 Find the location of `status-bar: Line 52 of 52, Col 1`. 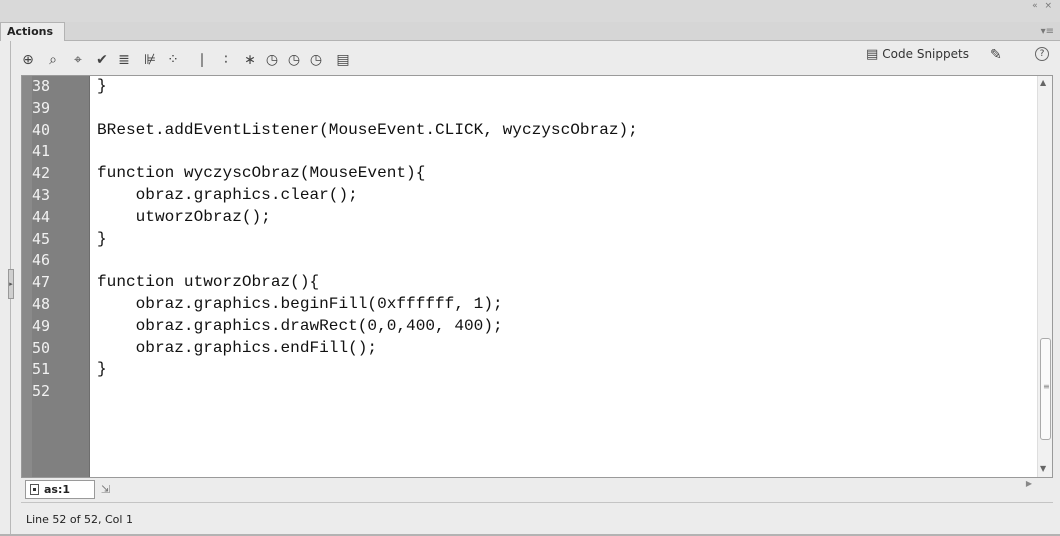

status-bar: Line 52 of 52, Col 1 is located at coordinates (79, 519).